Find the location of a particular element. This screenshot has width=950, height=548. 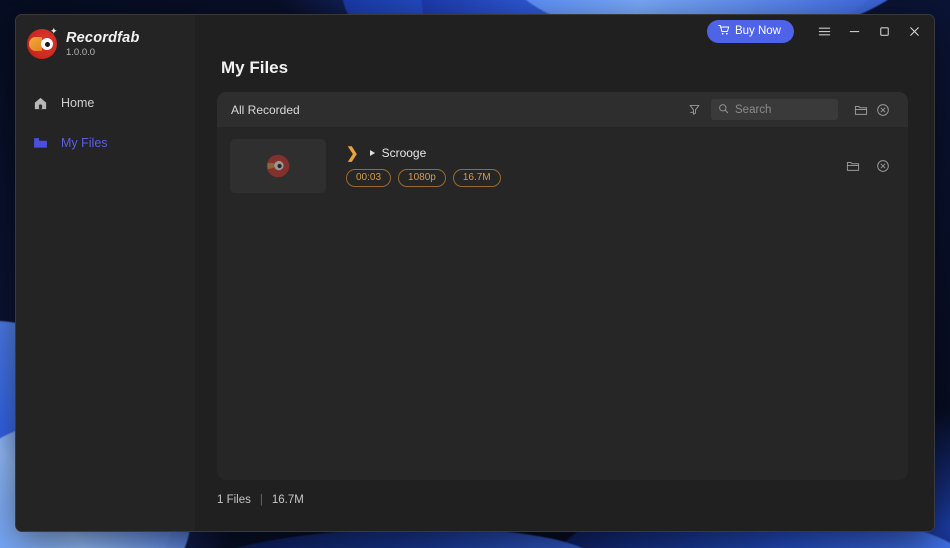

parrot-logo-icon is located at coordinates (278, 166).